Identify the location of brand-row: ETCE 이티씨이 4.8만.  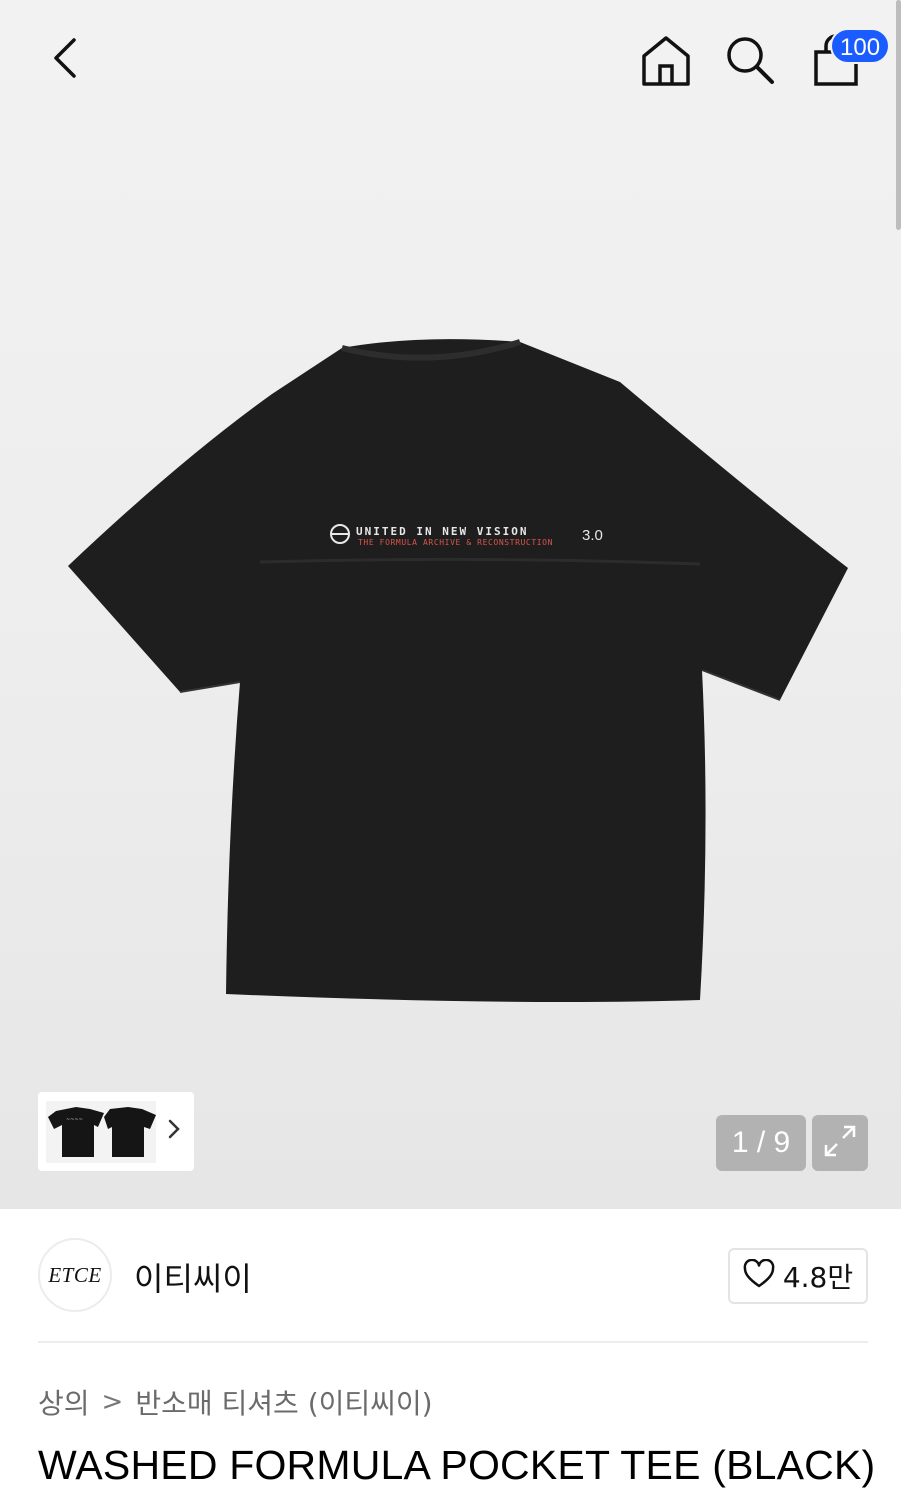
(453, 1276).